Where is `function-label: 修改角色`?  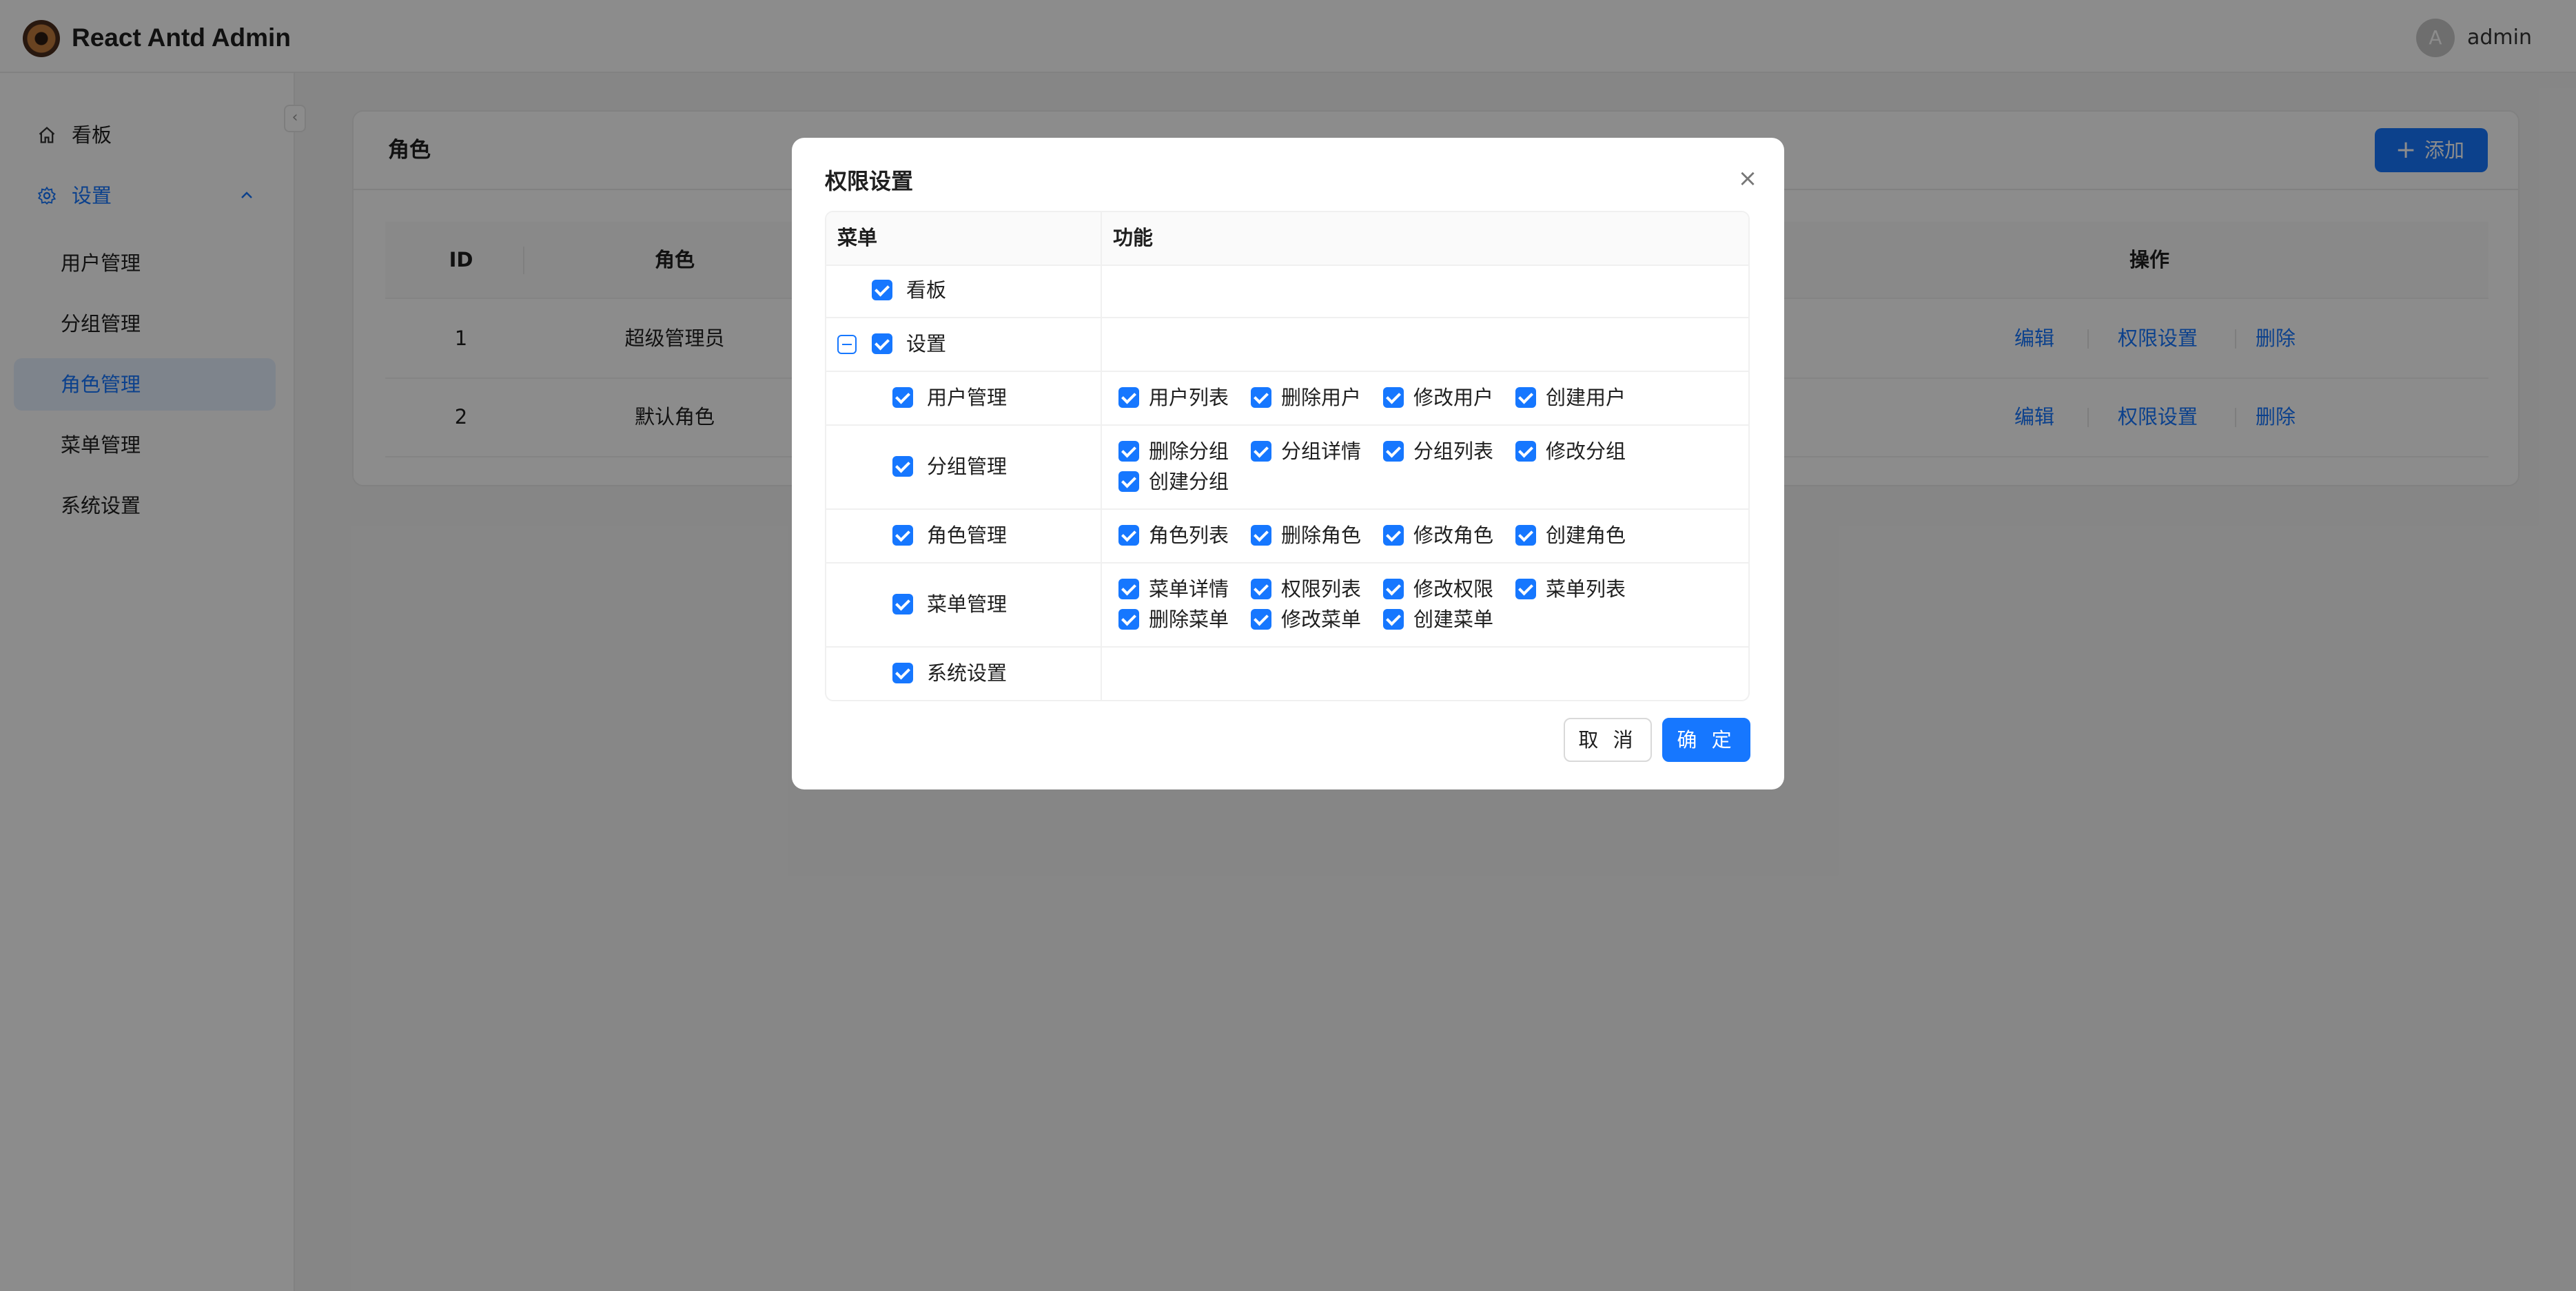
function-label: 修改角色 is located at coordinates (1453, 535).